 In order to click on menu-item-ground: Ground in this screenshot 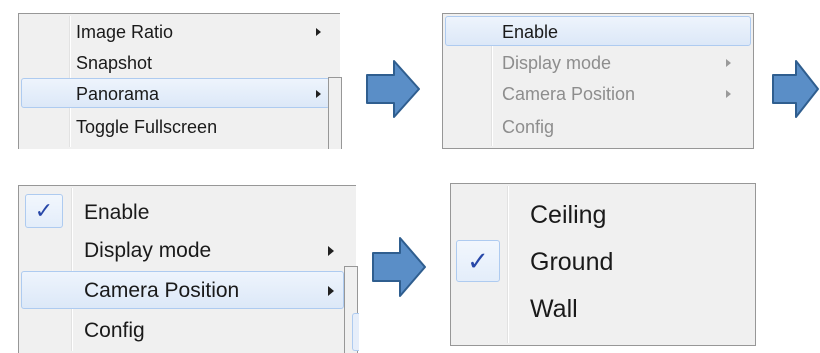, I will do `click(603, 262)`.